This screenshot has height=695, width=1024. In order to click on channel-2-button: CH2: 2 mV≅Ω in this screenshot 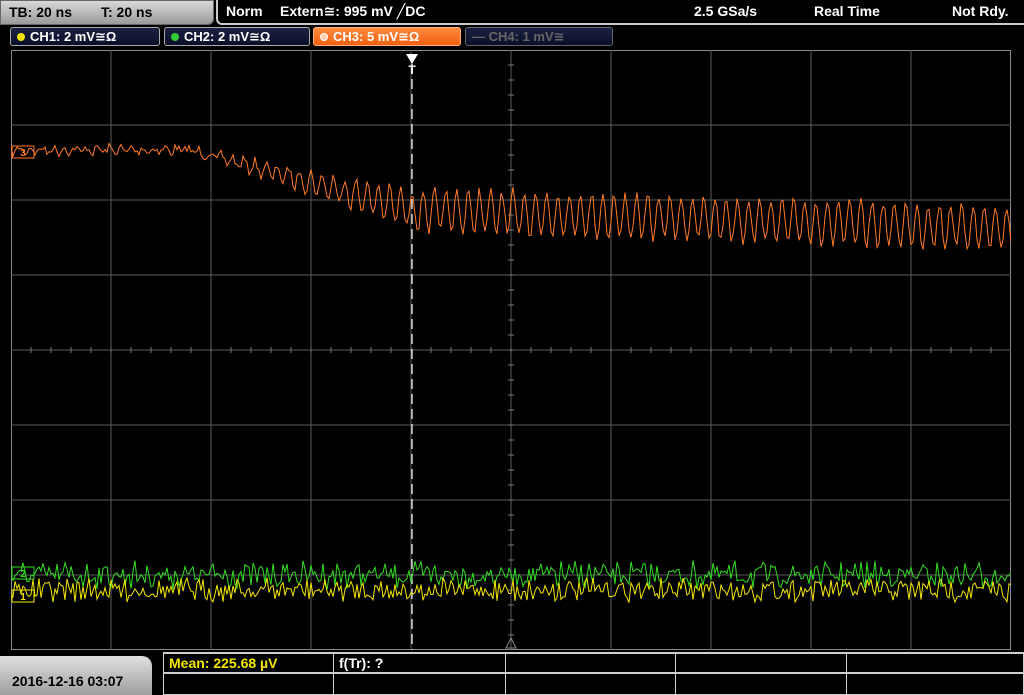, I will do `click(237, 36)`.